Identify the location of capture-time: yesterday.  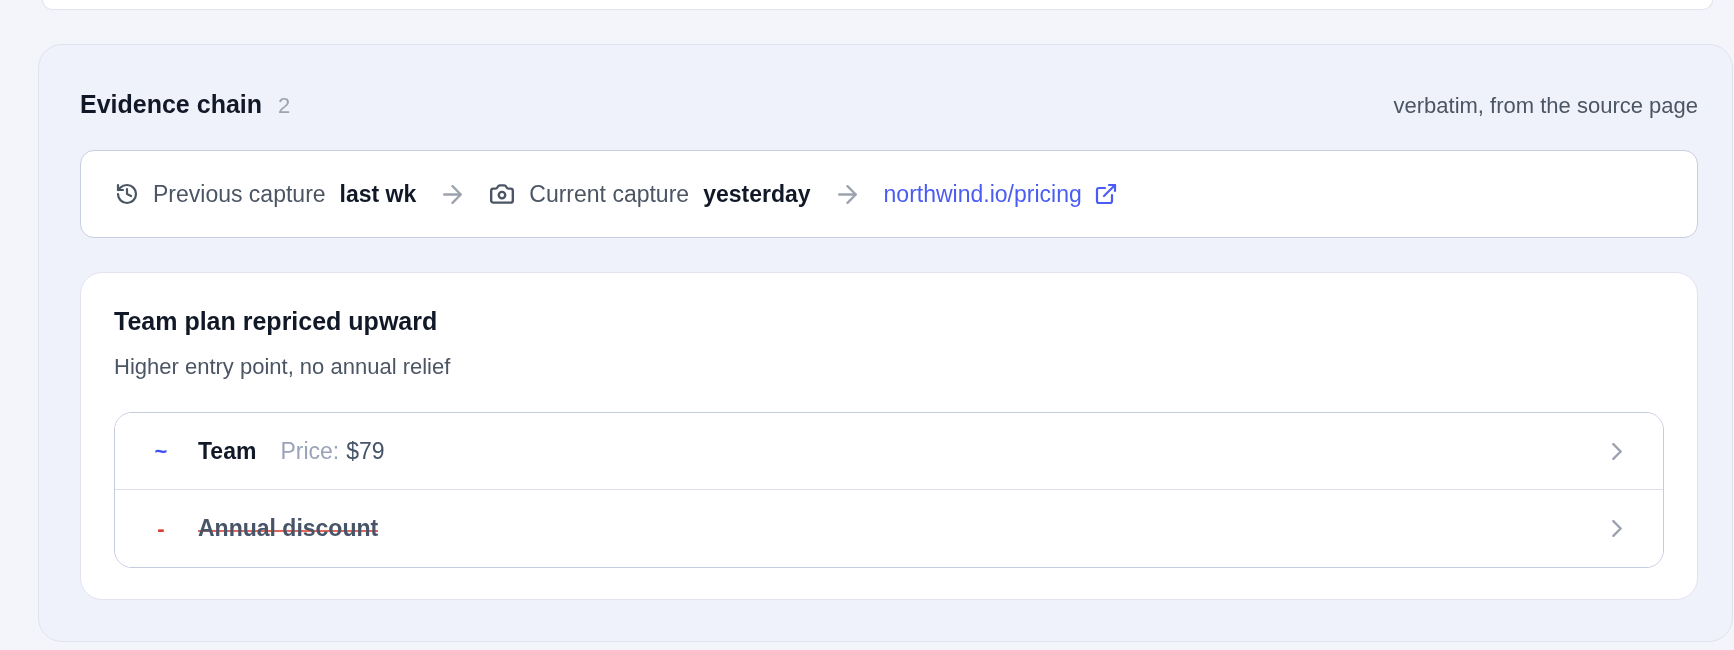
(757, 194).